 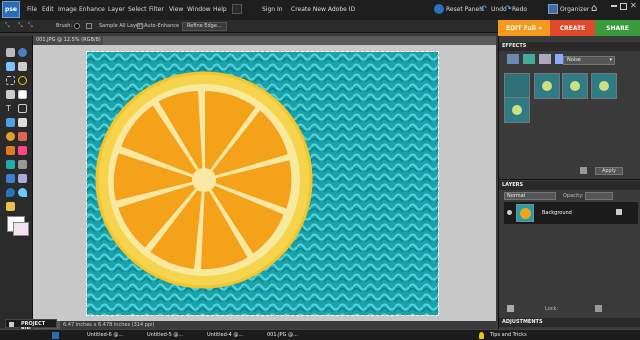 I want to click on eye-icon, so click(x=509, y=212).